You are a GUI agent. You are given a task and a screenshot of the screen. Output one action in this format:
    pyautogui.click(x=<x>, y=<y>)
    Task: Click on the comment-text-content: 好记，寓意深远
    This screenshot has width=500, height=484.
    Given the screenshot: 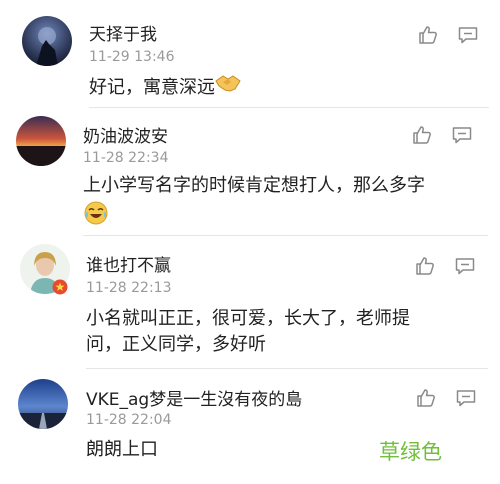 What is the action you would take?
    pyautogui.click(x=152, y=87)
    